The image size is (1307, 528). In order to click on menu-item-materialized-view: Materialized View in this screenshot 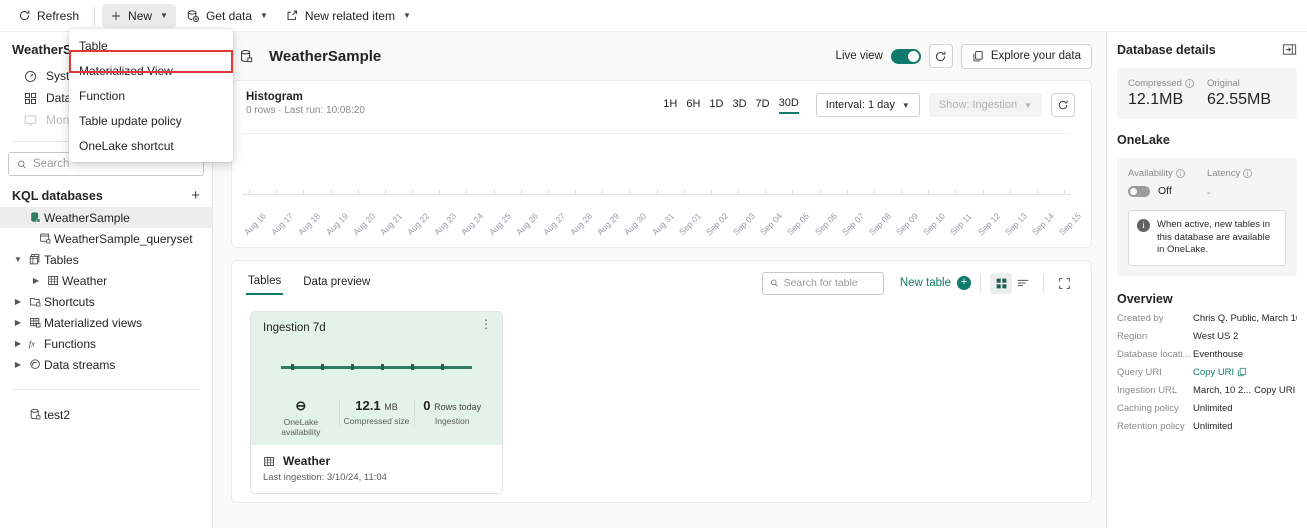, I will do `click(151, 70)`.